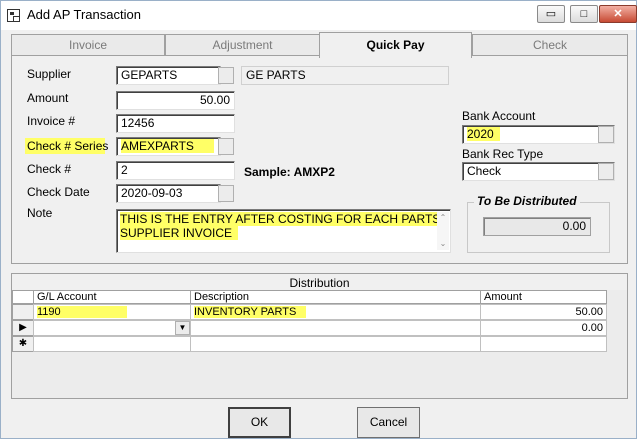 The width and height of the screenshot is (637, 439). What do you see at coordinates (538, 171) in the screenshot?
I see `bank-rec-type-field: Check` at bounding box center [538, 171].